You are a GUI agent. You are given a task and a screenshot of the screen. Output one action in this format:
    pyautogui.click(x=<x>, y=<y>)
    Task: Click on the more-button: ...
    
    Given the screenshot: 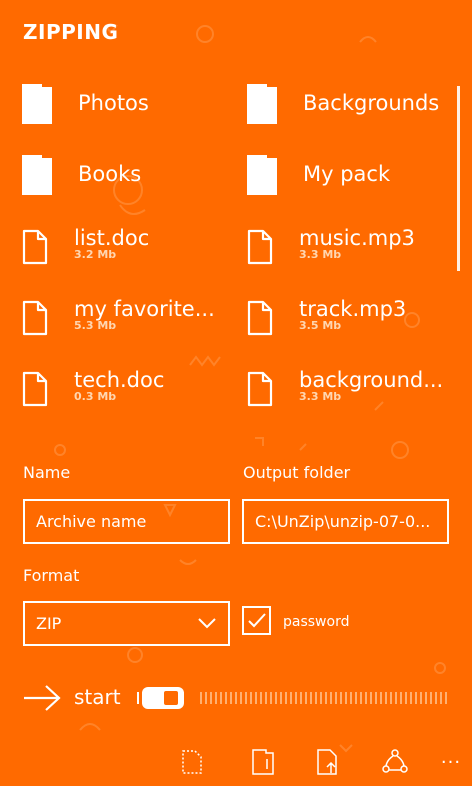 What is the action you would take?
    pyautogui.click(x=451, y=762)
    